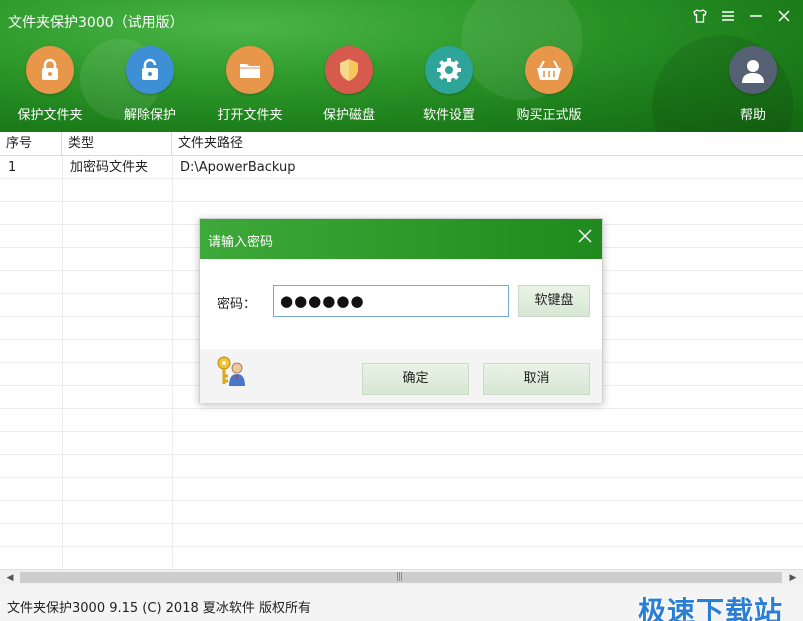 The height and width of the screenshot is (621, 803). Describe the element at coordinates (150, 70) in the screenshot. I see `unlock-icon` at that location.